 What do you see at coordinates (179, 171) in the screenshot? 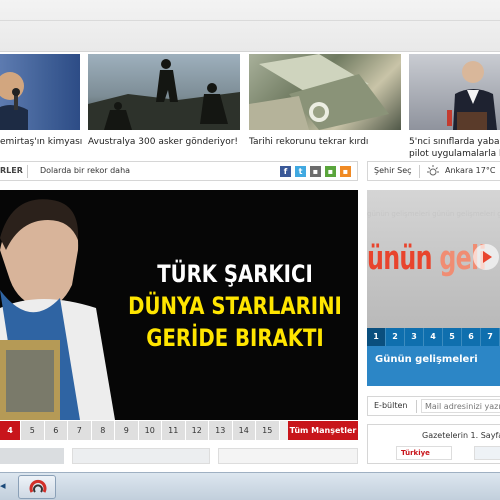
I see `news-ticker: RLER Dolarda bir rekor daha f t ▪ ▪ ▪` at bounding box center [179, 171].